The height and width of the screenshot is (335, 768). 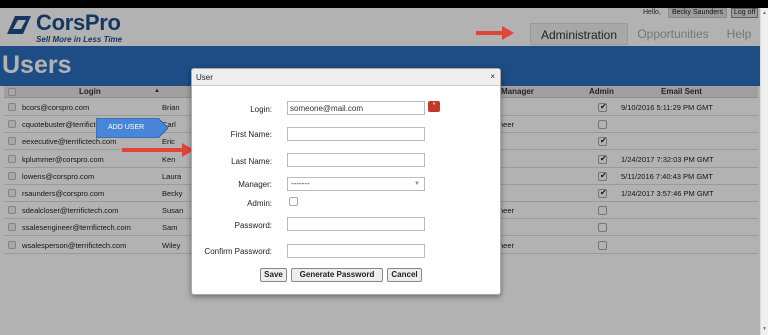 What do you see at coordinates (384, 4) in the screenshot?
I see `top-bar` at bounding box center [384, 4].